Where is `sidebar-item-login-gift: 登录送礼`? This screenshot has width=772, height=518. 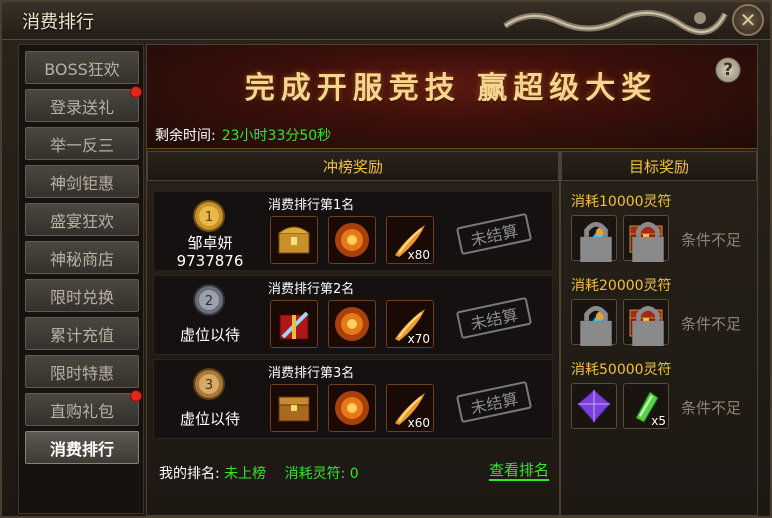 sidebar-item-login-gift: 登录送礼 is located at coordinates (83, 104).